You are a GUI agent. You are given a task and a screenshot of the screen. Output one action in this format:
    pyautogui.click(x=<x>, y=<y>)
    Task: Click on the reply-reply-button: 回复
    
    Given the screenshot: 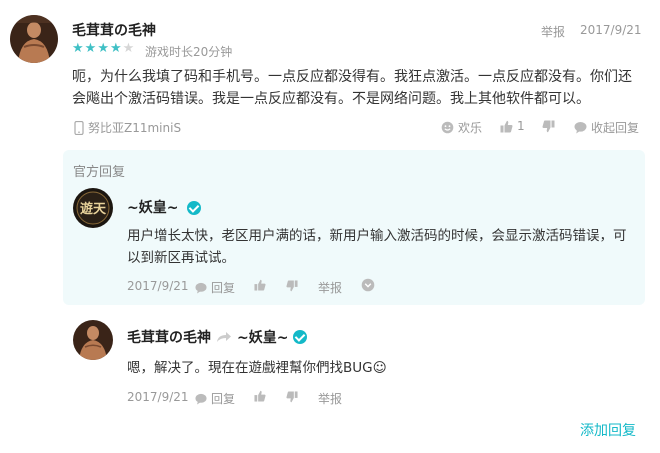 What is the action you would take?
    pyautogui.click(x=215, y=398)
    